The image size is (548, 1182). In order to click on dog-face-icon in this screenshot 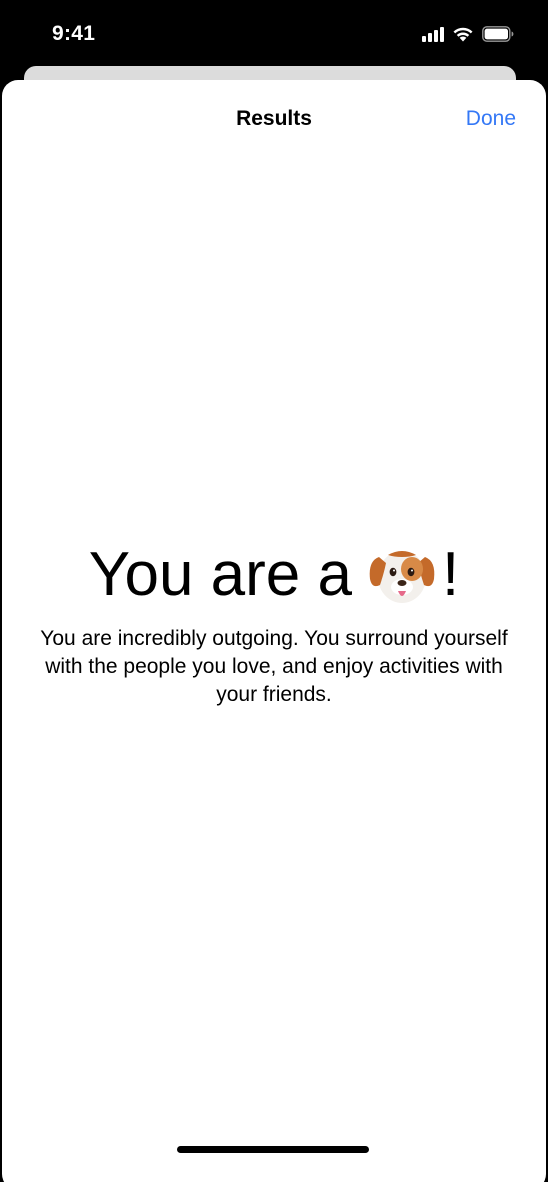, I will do `click(402, 575)`.